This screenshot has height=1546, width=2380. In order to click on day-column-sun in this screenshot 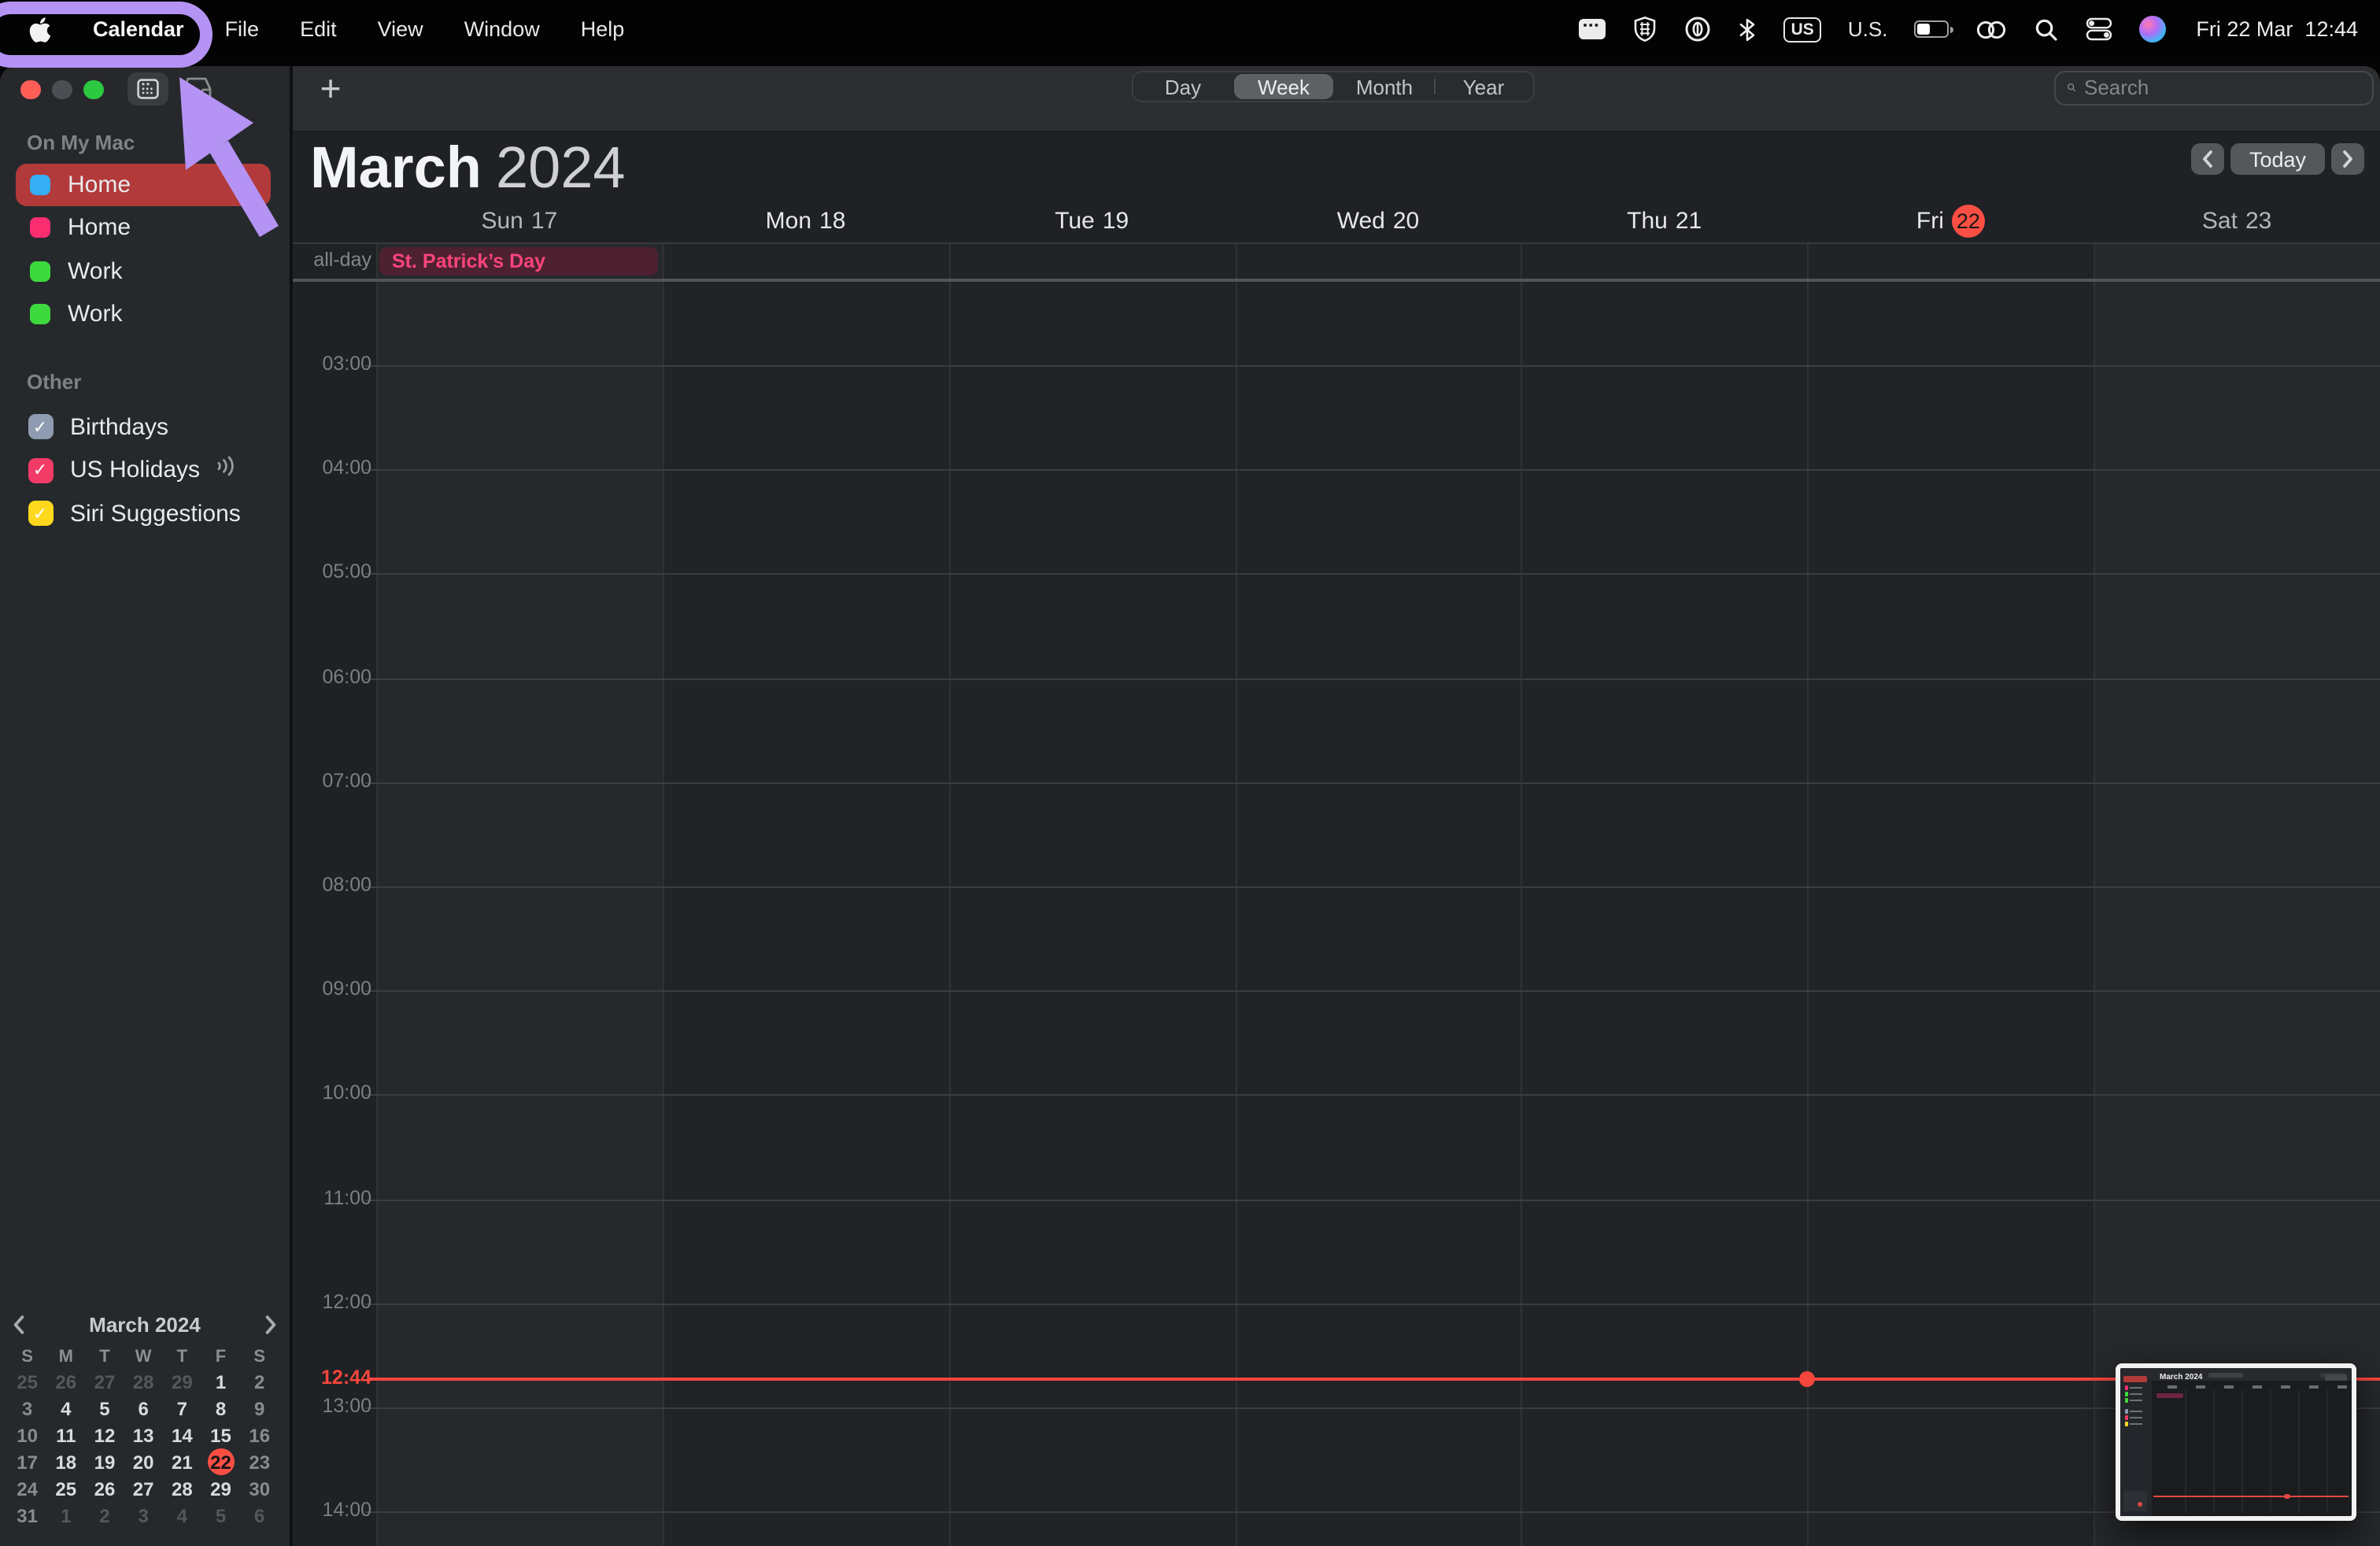, I will do `click(519, 894)`.